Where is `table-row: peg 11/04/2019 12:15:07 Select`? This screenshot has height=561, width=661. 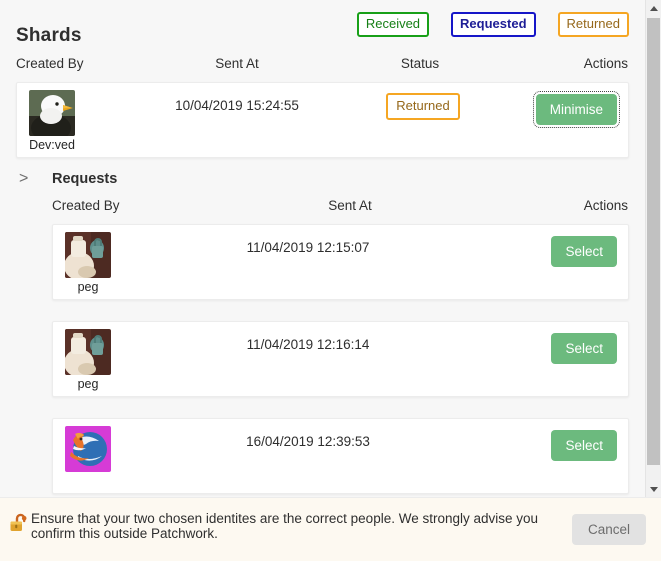
table-row: peg 11/04/2019 12:15:07 Select is located at coordinates (340, 262).